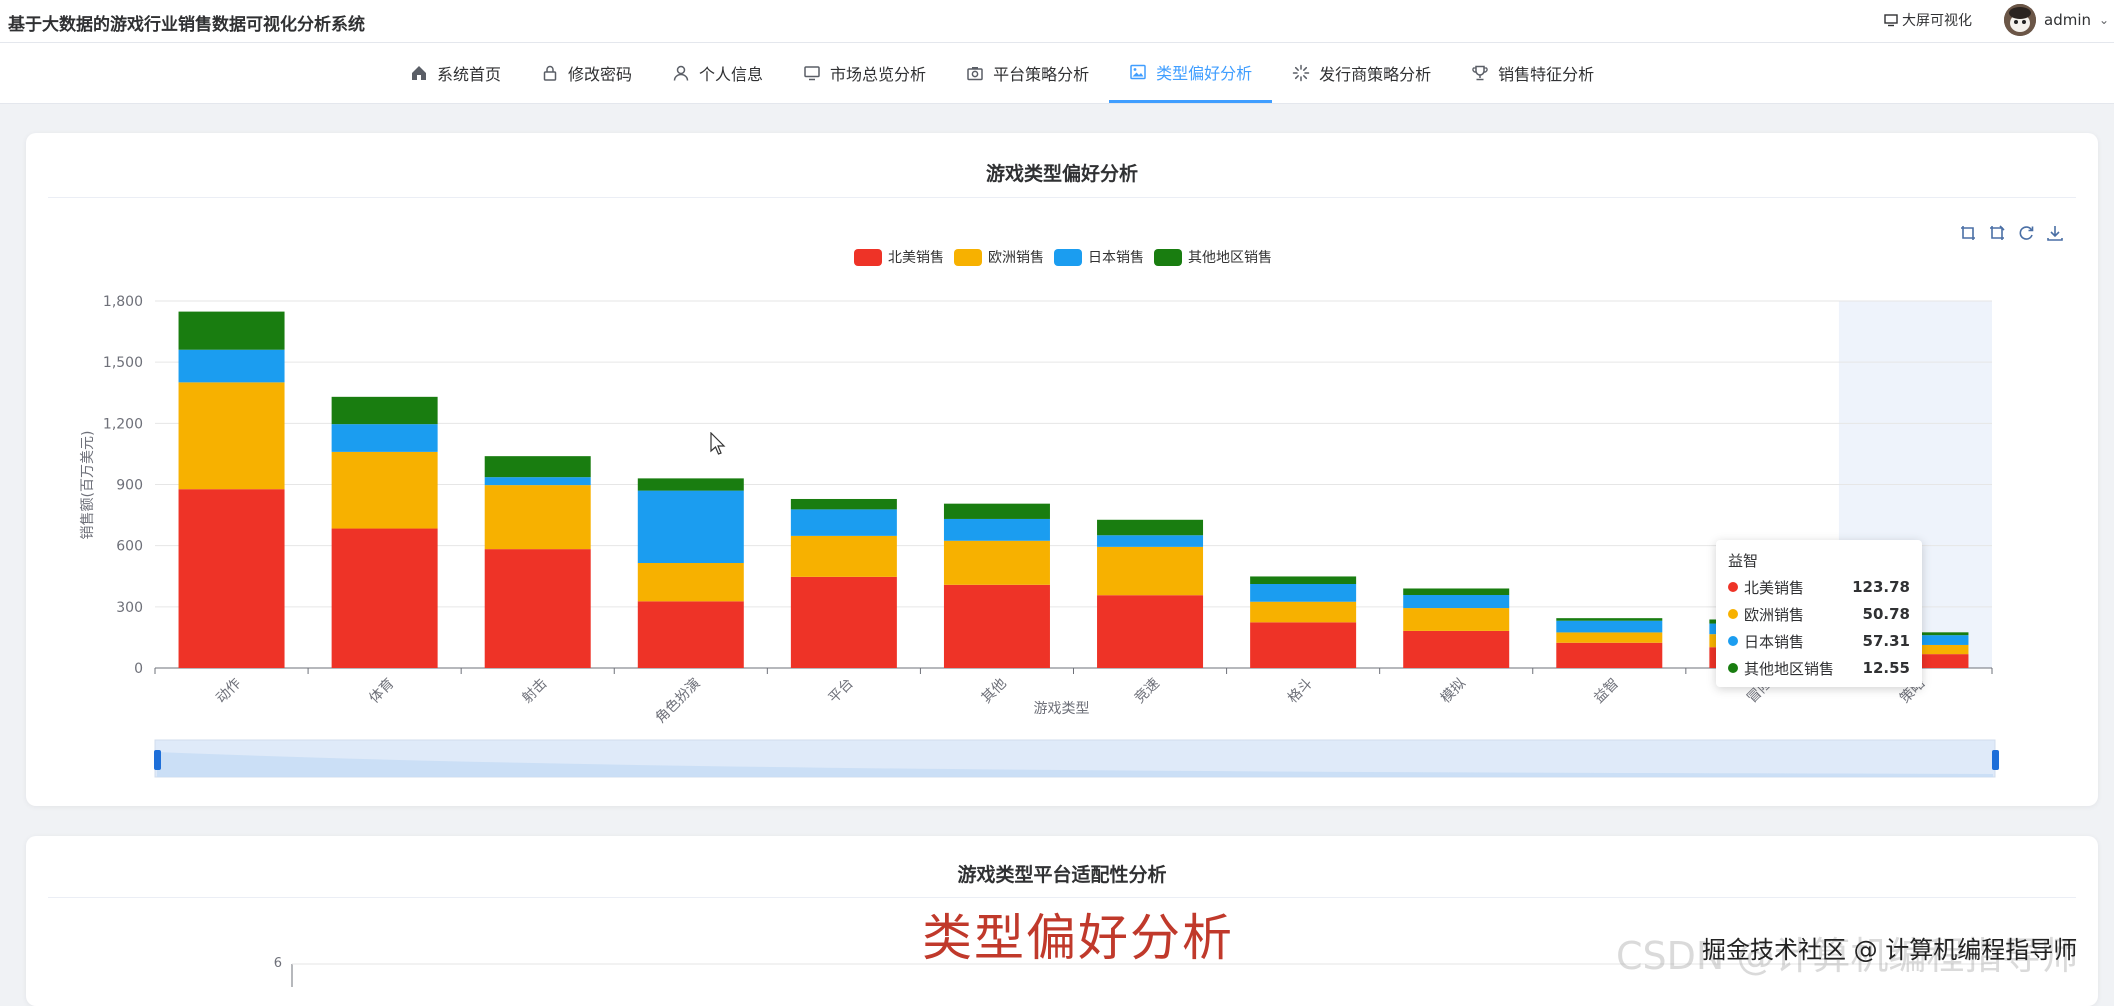  Describe the element at coordinates (1743, 561) in the screenshot. I see `tooltip-title: 益智` at that location.